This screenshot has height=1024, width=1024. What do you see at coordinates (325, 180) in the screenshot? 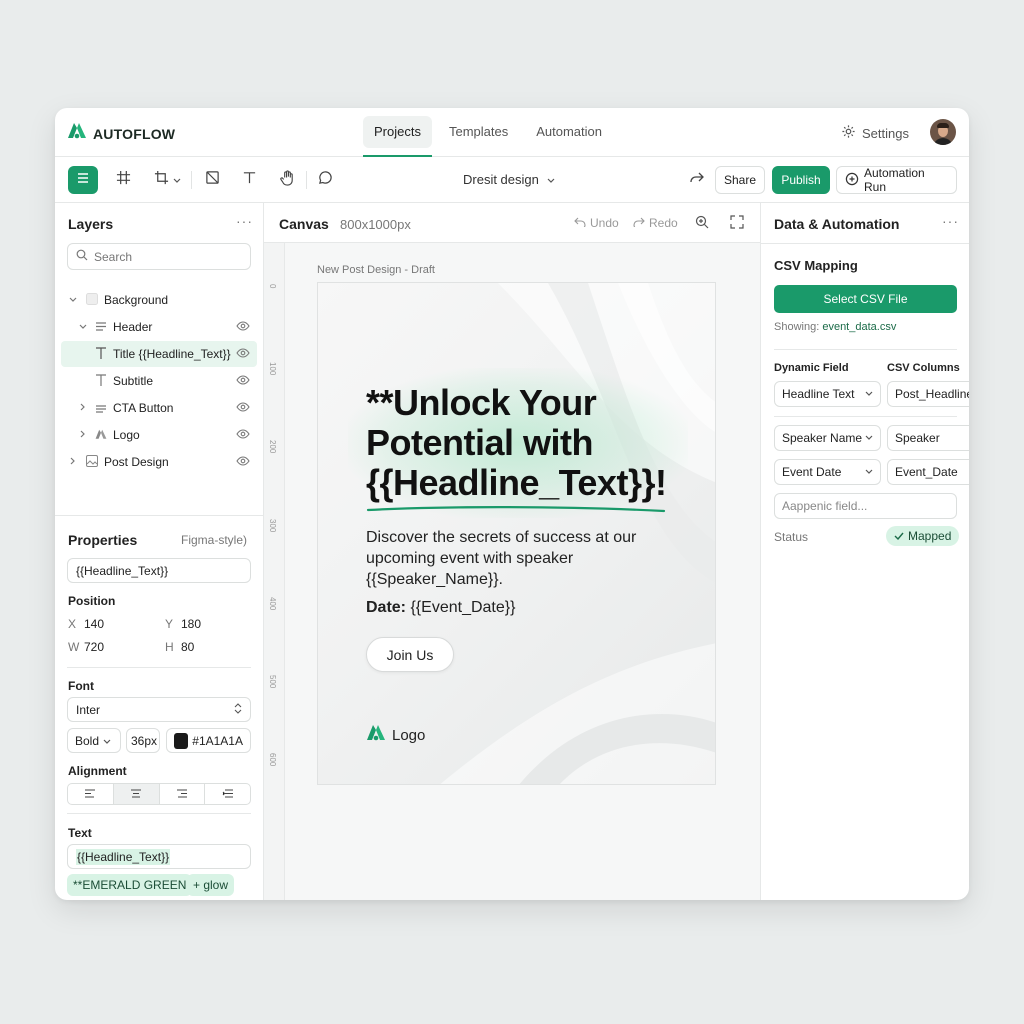
I see `comment-tool` at bounding box center [325, 180].